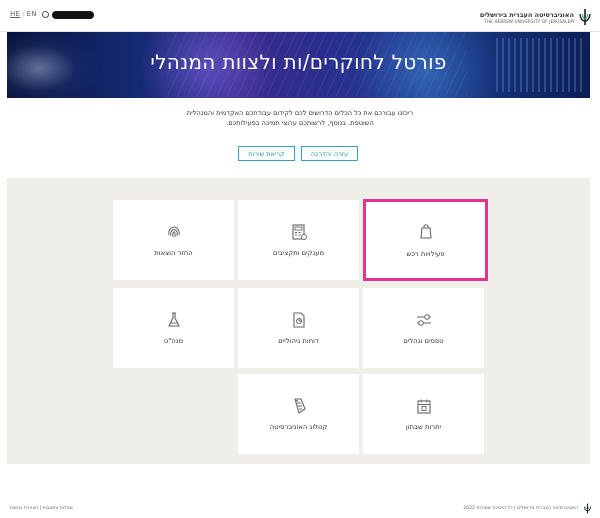 This screenshot has height=518, width=600. What do you see at coordinates (423, 427) in the screenshot?
I see `tile-label: יתרות שבתון` at bounding box center [423, 427].